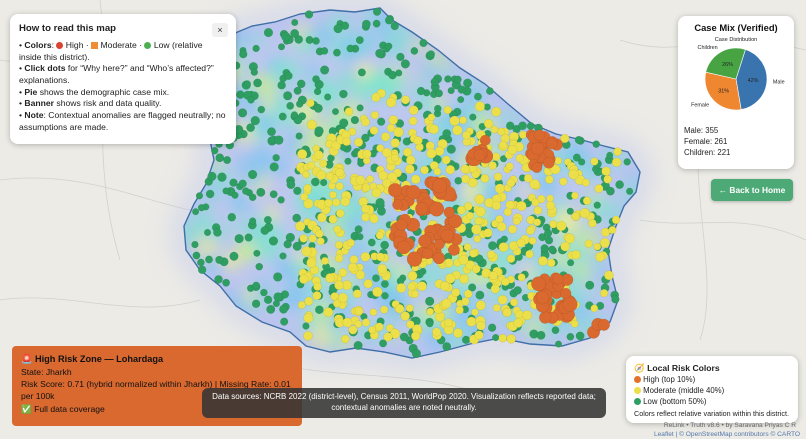 This screenshot has height=439, width=806. What do you see at coordinates (752, 190) in the screenshot?
I see `back-to-home-button: ← Back to Home` at bounding box center [752, 190].